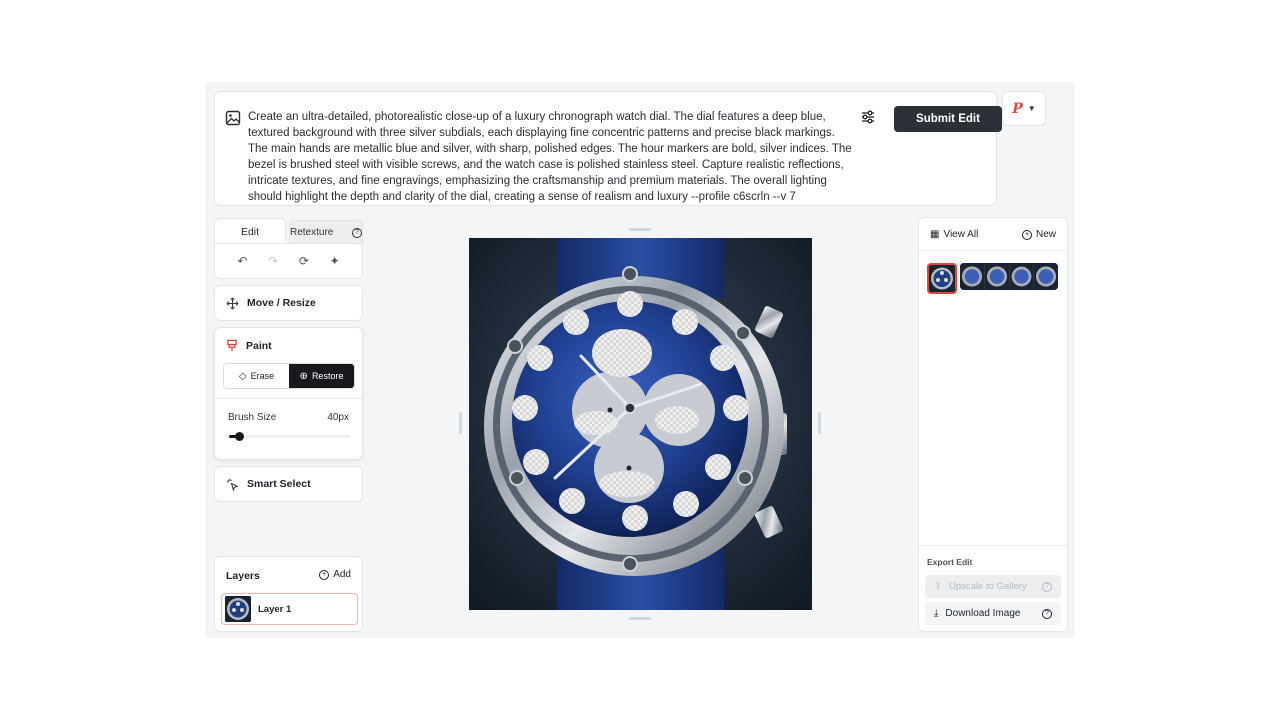 The height and width of the screenshot is (720, 1280). I want to click on new-button: + New, so click(1038, 234).